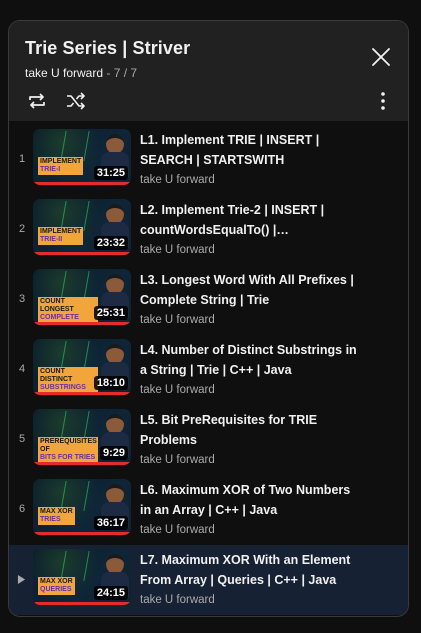 The height and width of the screenshot is (633, 421). I want to click on video-thumbnail: MAX XOR TRIES 36:17, so click(82, 507).